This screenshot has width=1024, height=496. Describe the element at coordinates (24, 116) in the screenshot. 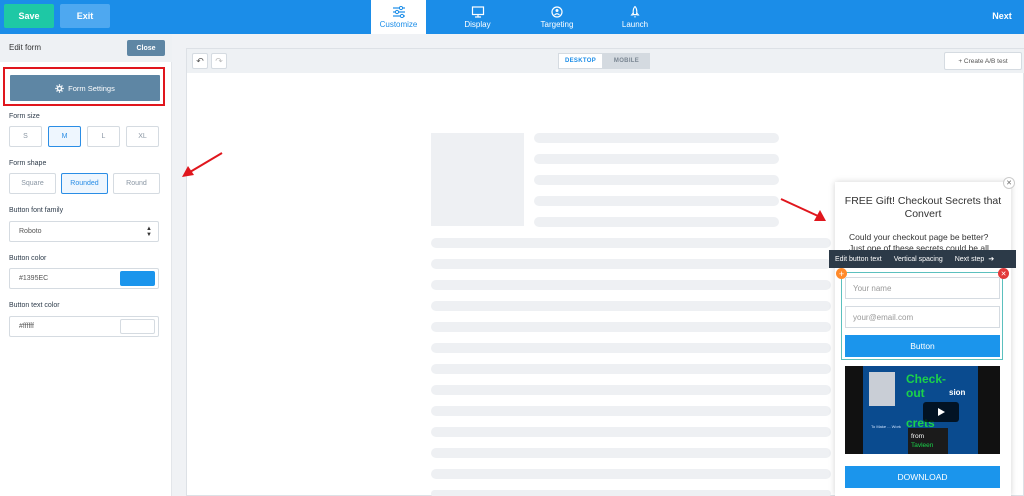

I see `form-size-label: Form size` at that location.